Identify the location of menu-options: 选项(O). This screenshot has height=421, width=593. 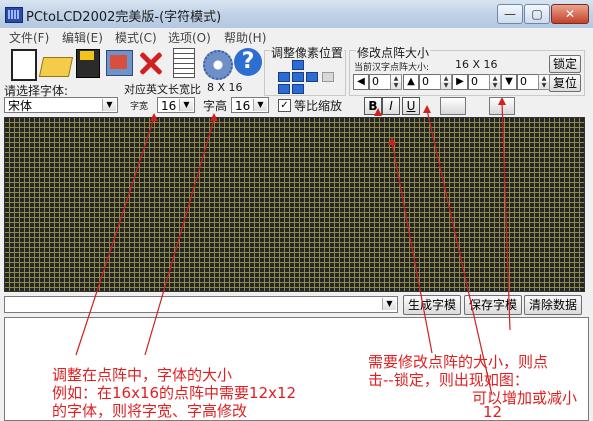
(189, 37).